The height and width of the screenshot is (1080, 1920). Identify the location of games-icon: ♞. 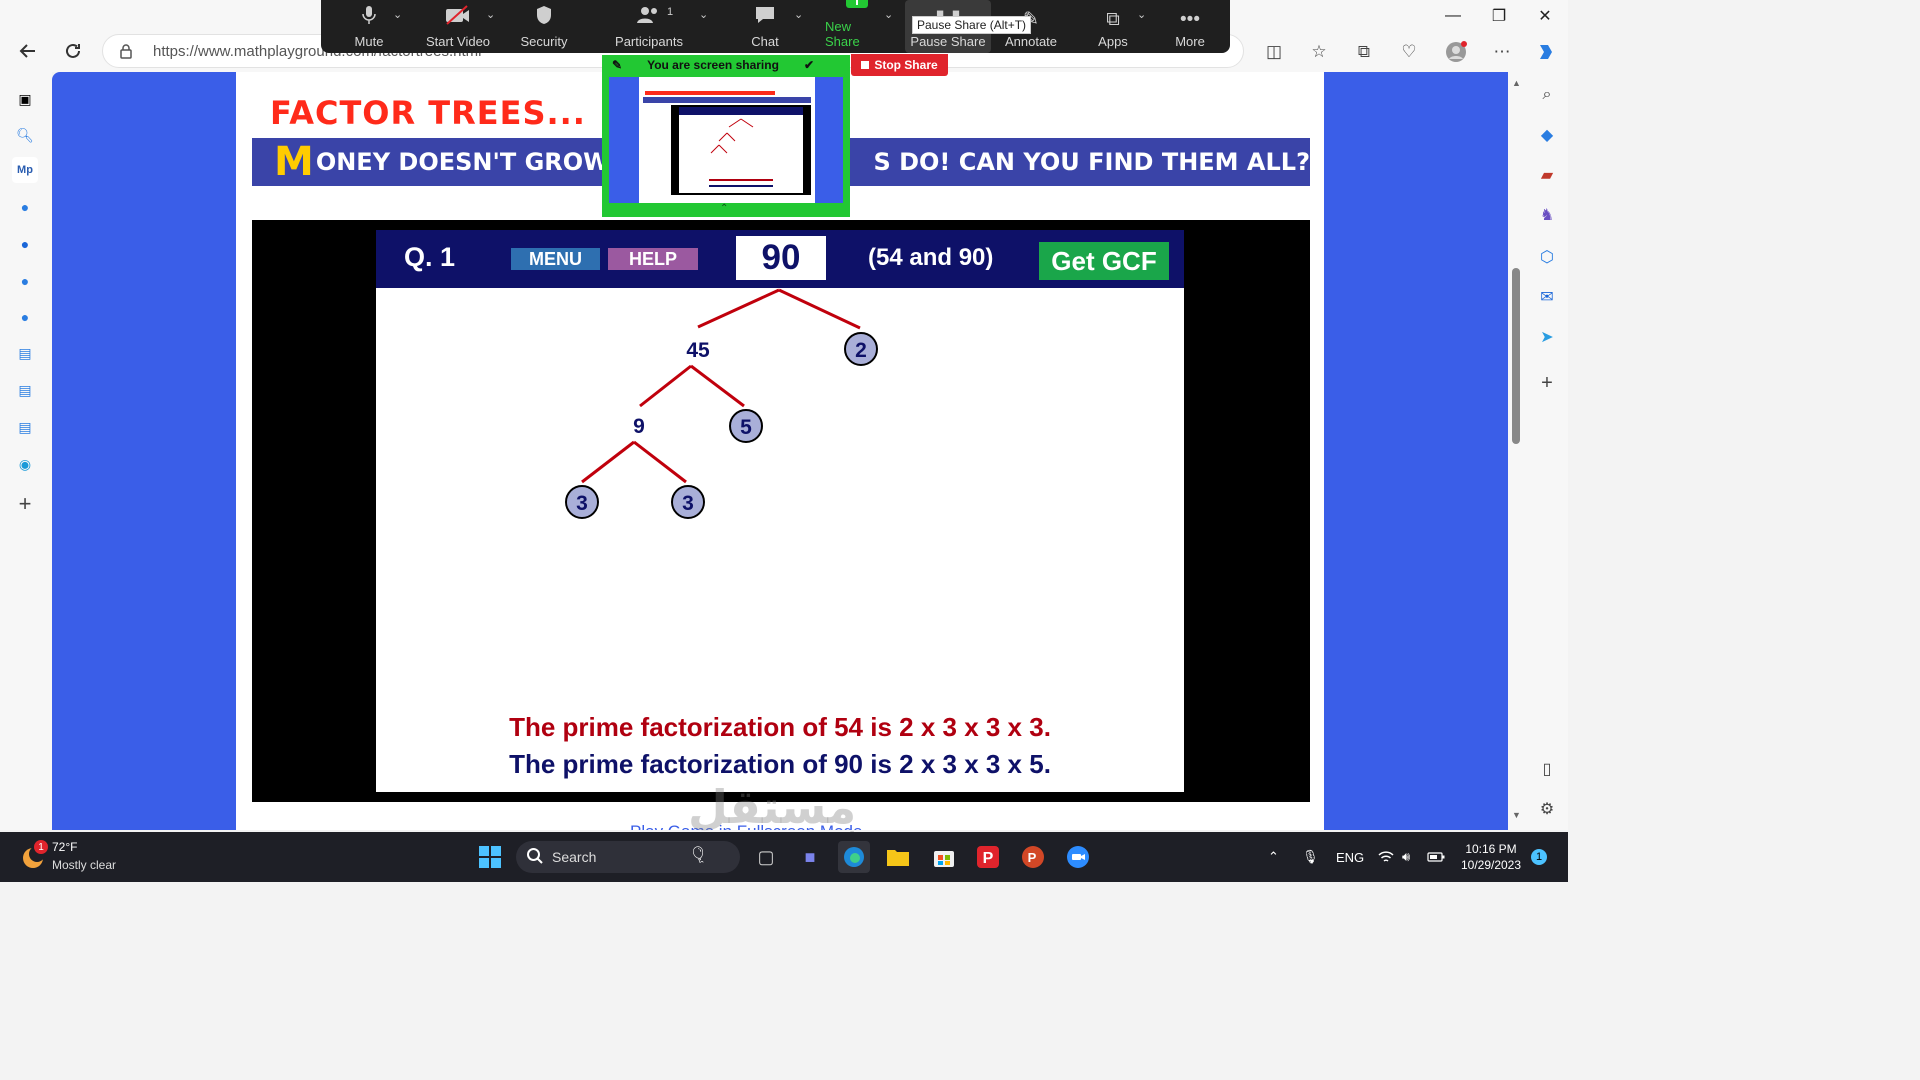
(1547, 215).